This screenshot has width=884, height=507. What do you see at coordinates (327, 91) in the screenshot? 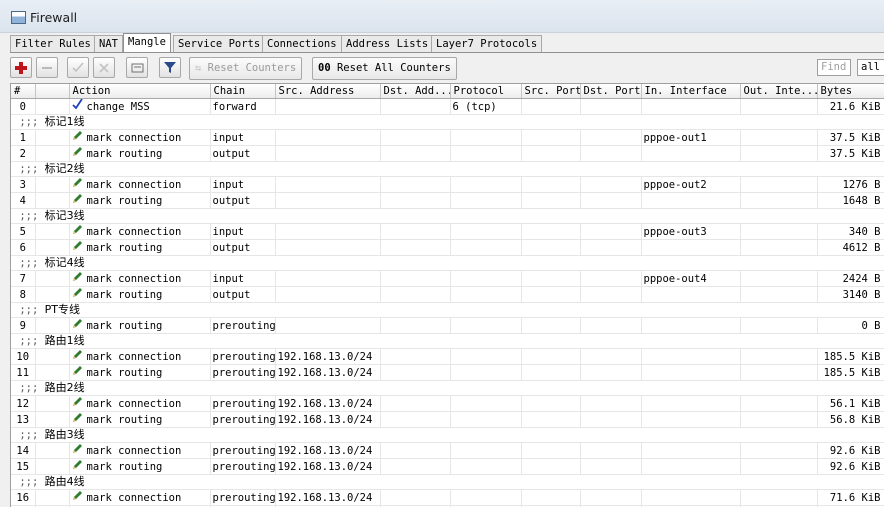
I see `col-header-src-address: Src. Address` at bounding box center [327, 91].